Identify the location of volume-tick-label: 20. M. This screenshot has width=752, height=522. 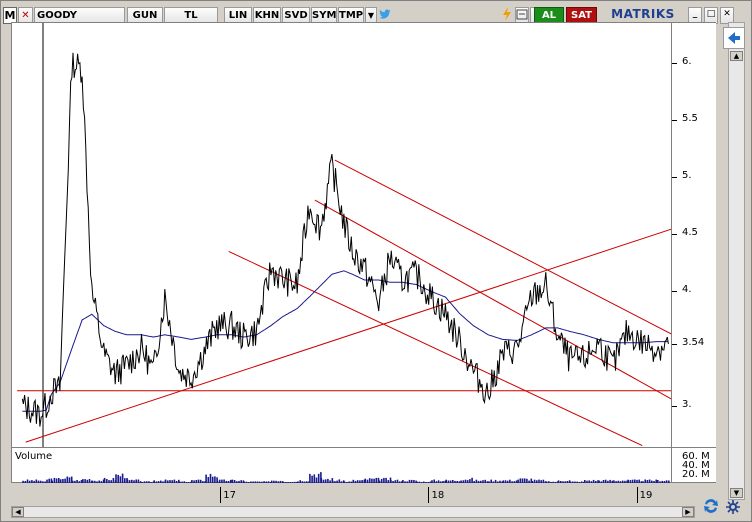
(696, 474).